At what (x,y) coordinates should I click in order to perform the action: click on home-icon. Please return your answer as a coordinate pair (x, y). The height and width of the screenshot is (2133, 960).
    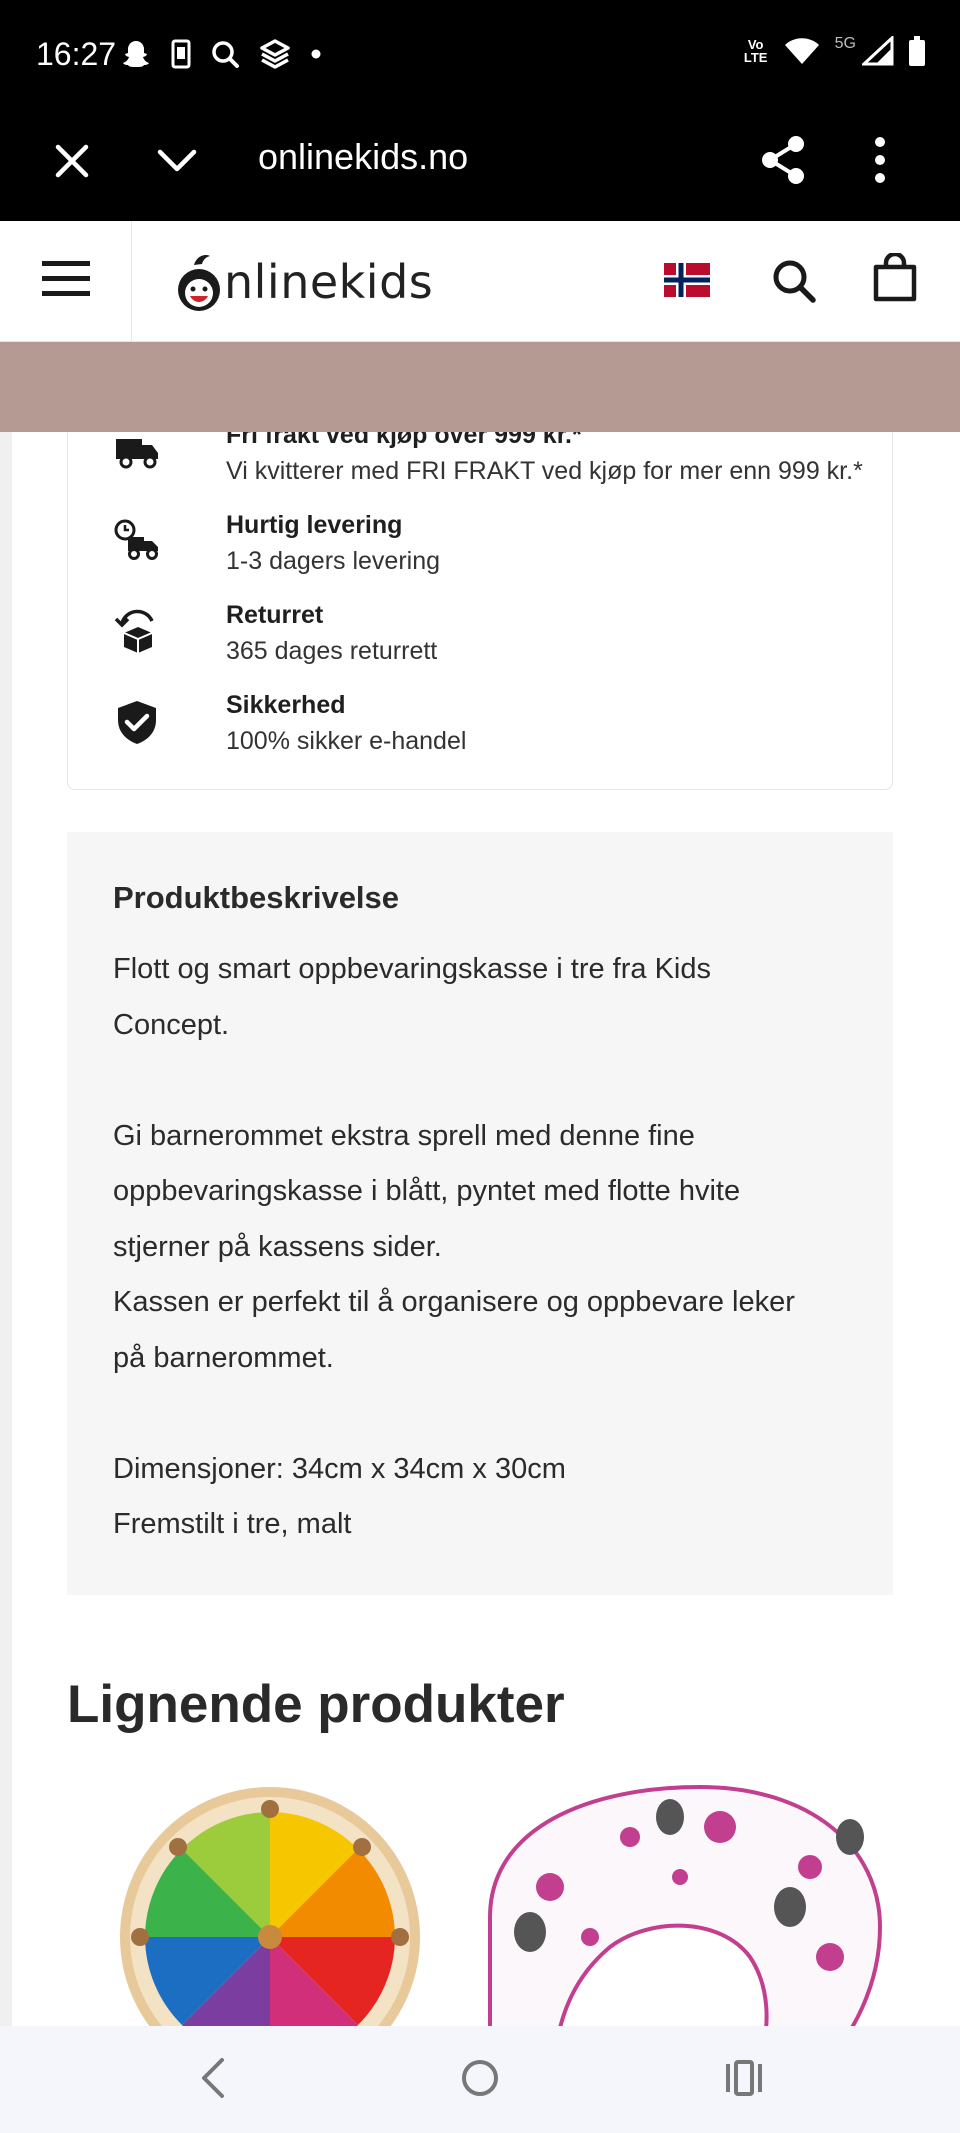
    Looking at the image, I should click on (480, 2078).